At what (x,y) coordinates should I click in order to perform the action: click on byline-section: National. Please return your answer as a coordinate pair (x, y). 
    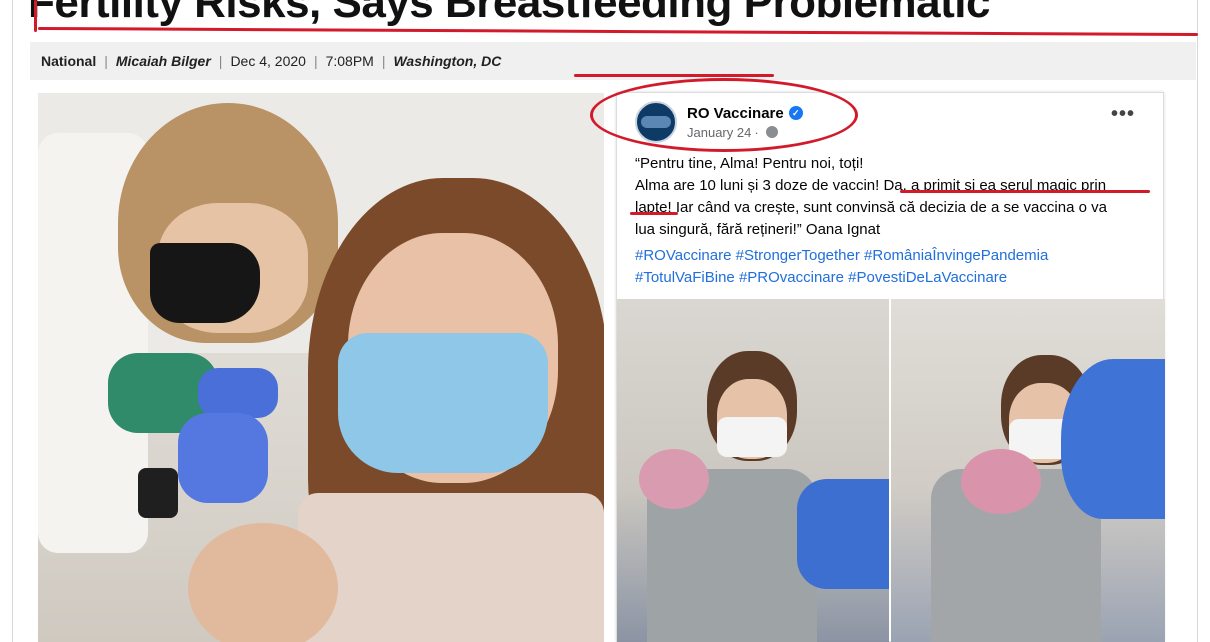
    Looking at the image, I should click on (68, 61).